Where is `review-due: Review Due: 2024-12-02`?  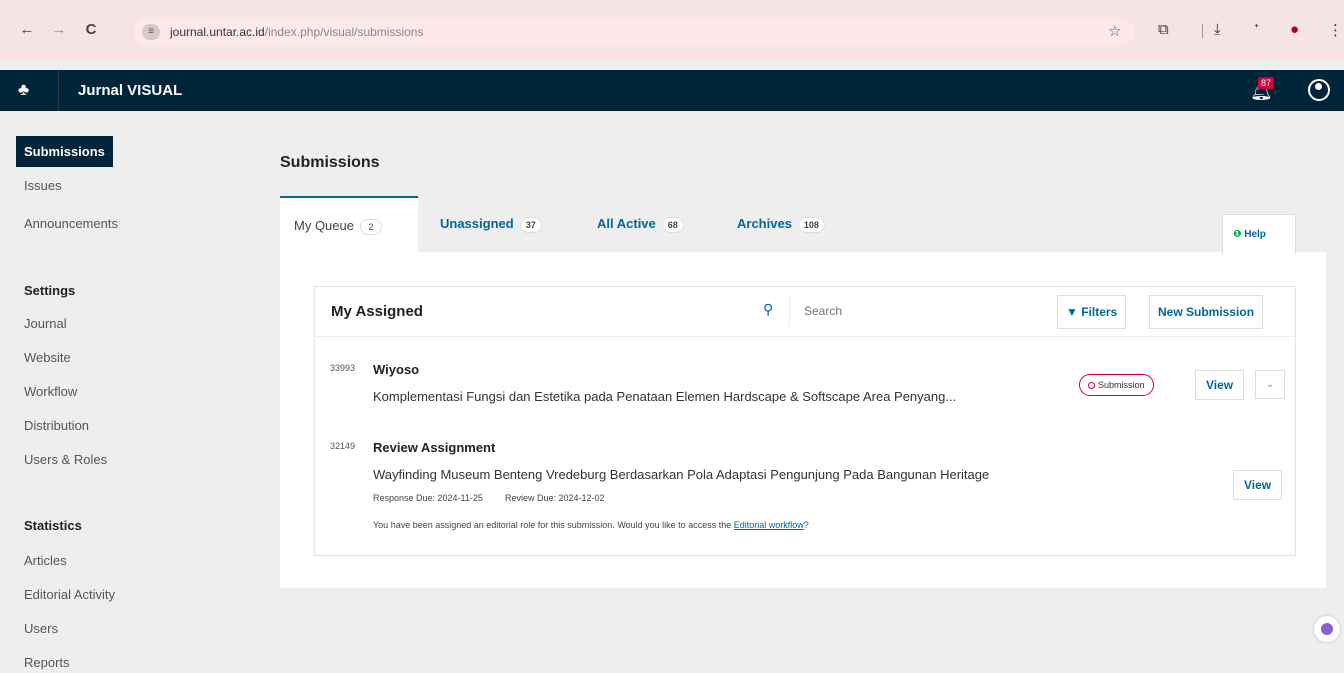
review-due: Review Due: 2024-12-02 is located at coordinates (555, 498).